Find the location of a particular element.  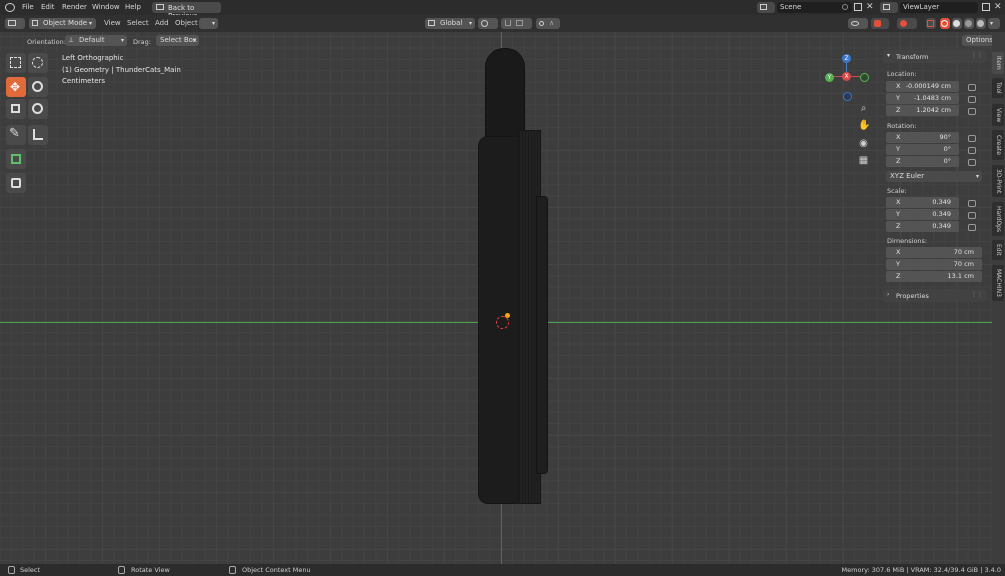

transform-orientation-dropdown: Global ▾ is located at coordinates (450, 23).